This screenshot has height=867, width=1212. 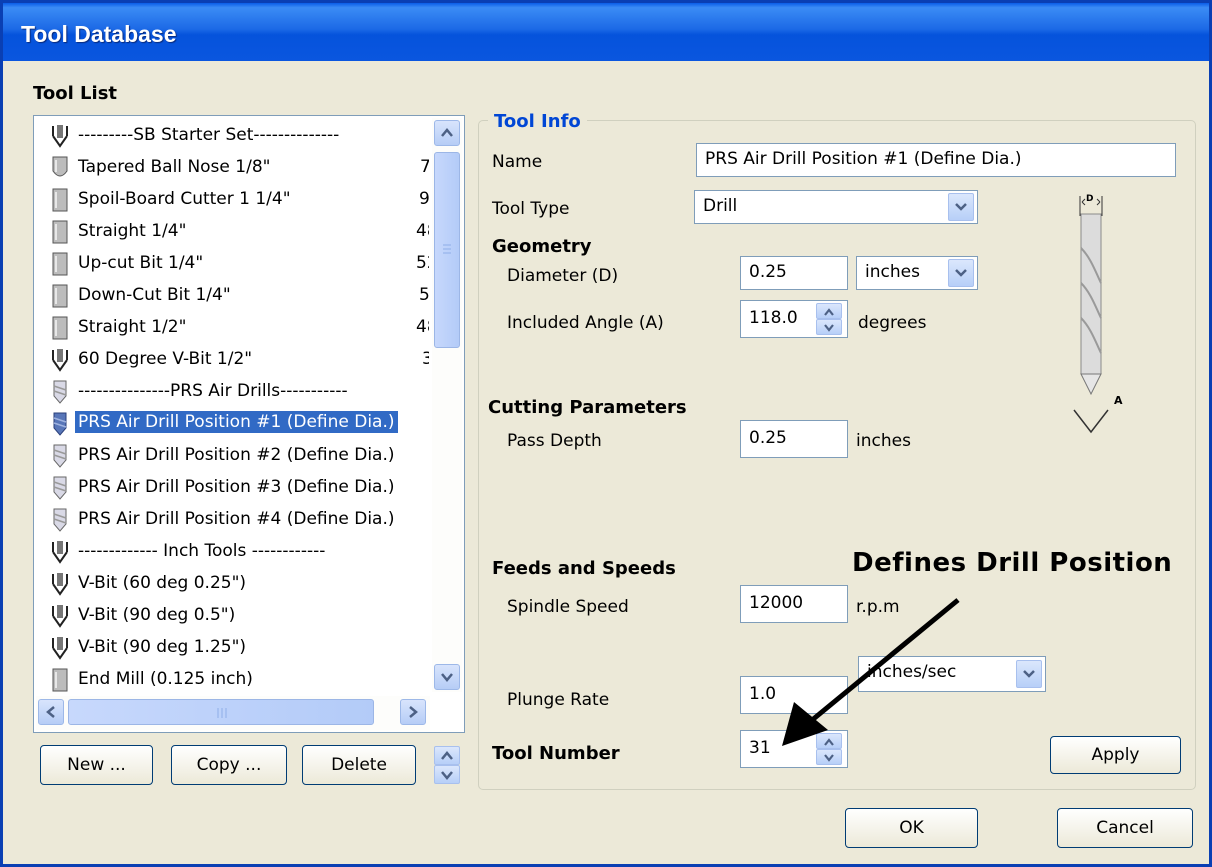 What do you see at coordinates (231, 264) in the screenshot?
I see `tool-list-item: Up-cut Bit 1/4" 52-91` at bounding box center [231, 264].